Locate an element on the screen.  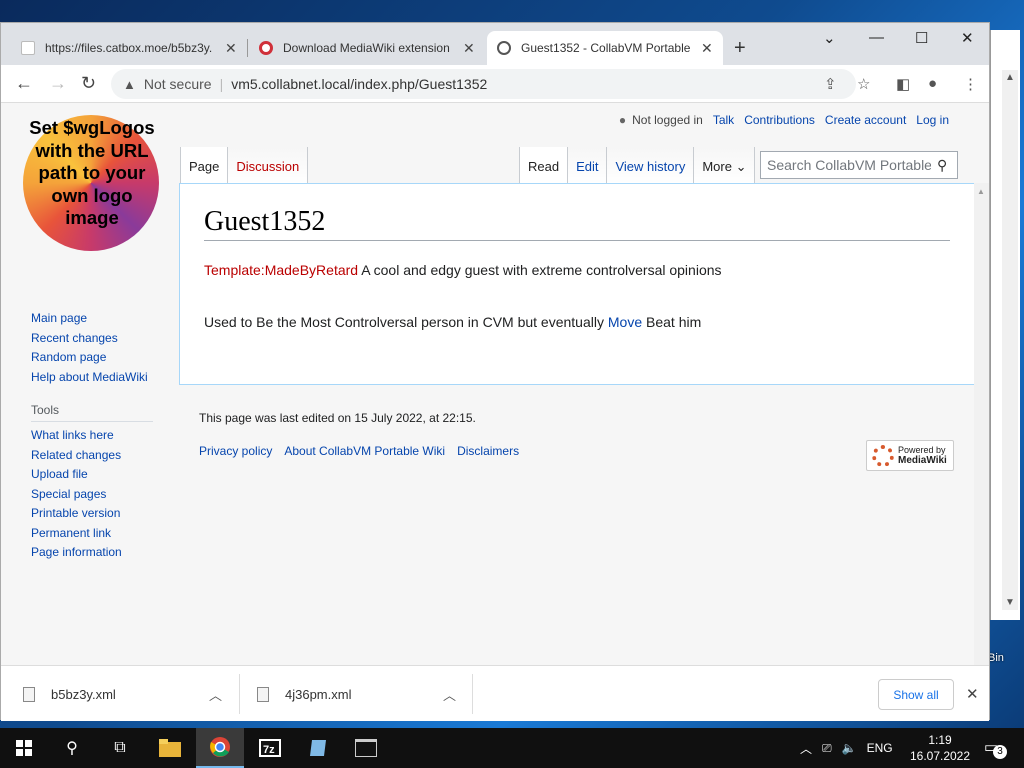
privacy-policy-link: Privacy policy is located at coordinates (235, 451).